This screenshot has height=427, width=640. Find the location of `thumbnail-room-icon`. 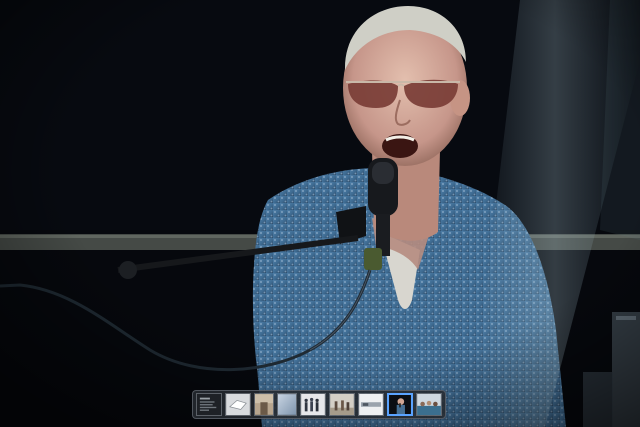

thumbnail-room-icon is located at coordinates (264, 404).